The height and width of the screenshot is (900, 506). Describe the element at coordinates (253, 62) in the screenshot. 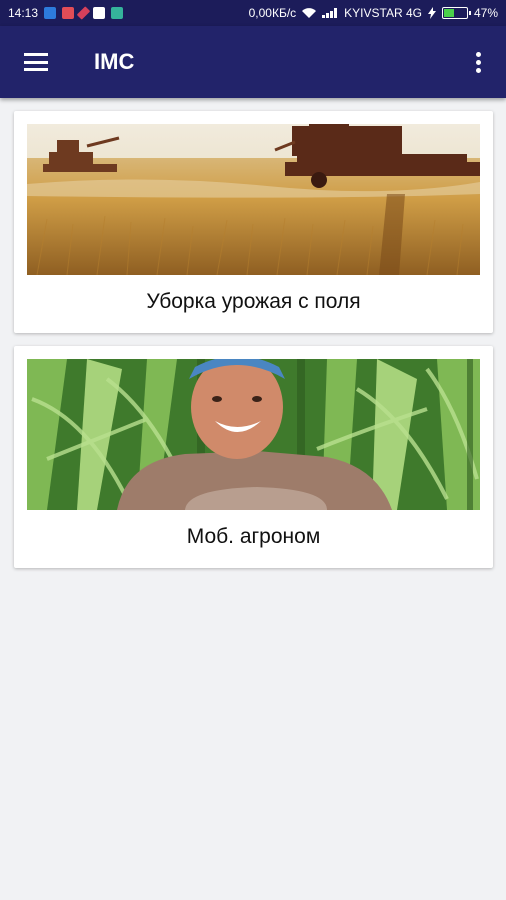

I see `app-bar: IMC` at that location.